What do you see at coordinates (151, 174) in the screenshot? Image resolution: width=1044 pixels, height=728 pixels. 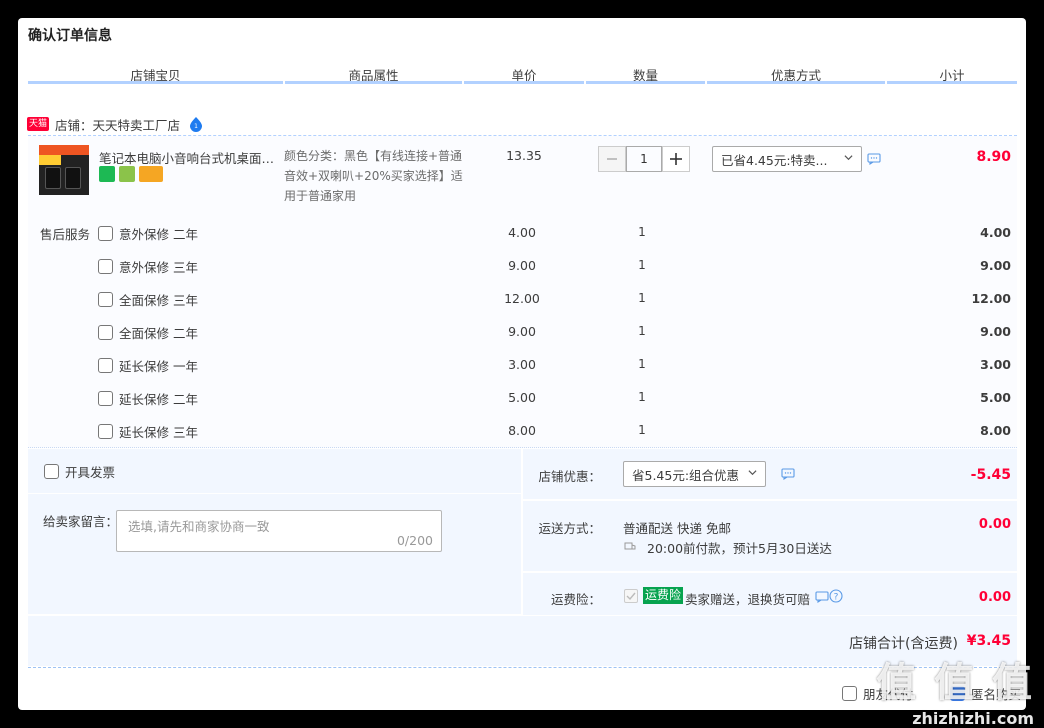 I see `credit-card-icon` at bounding box center [151, 174].